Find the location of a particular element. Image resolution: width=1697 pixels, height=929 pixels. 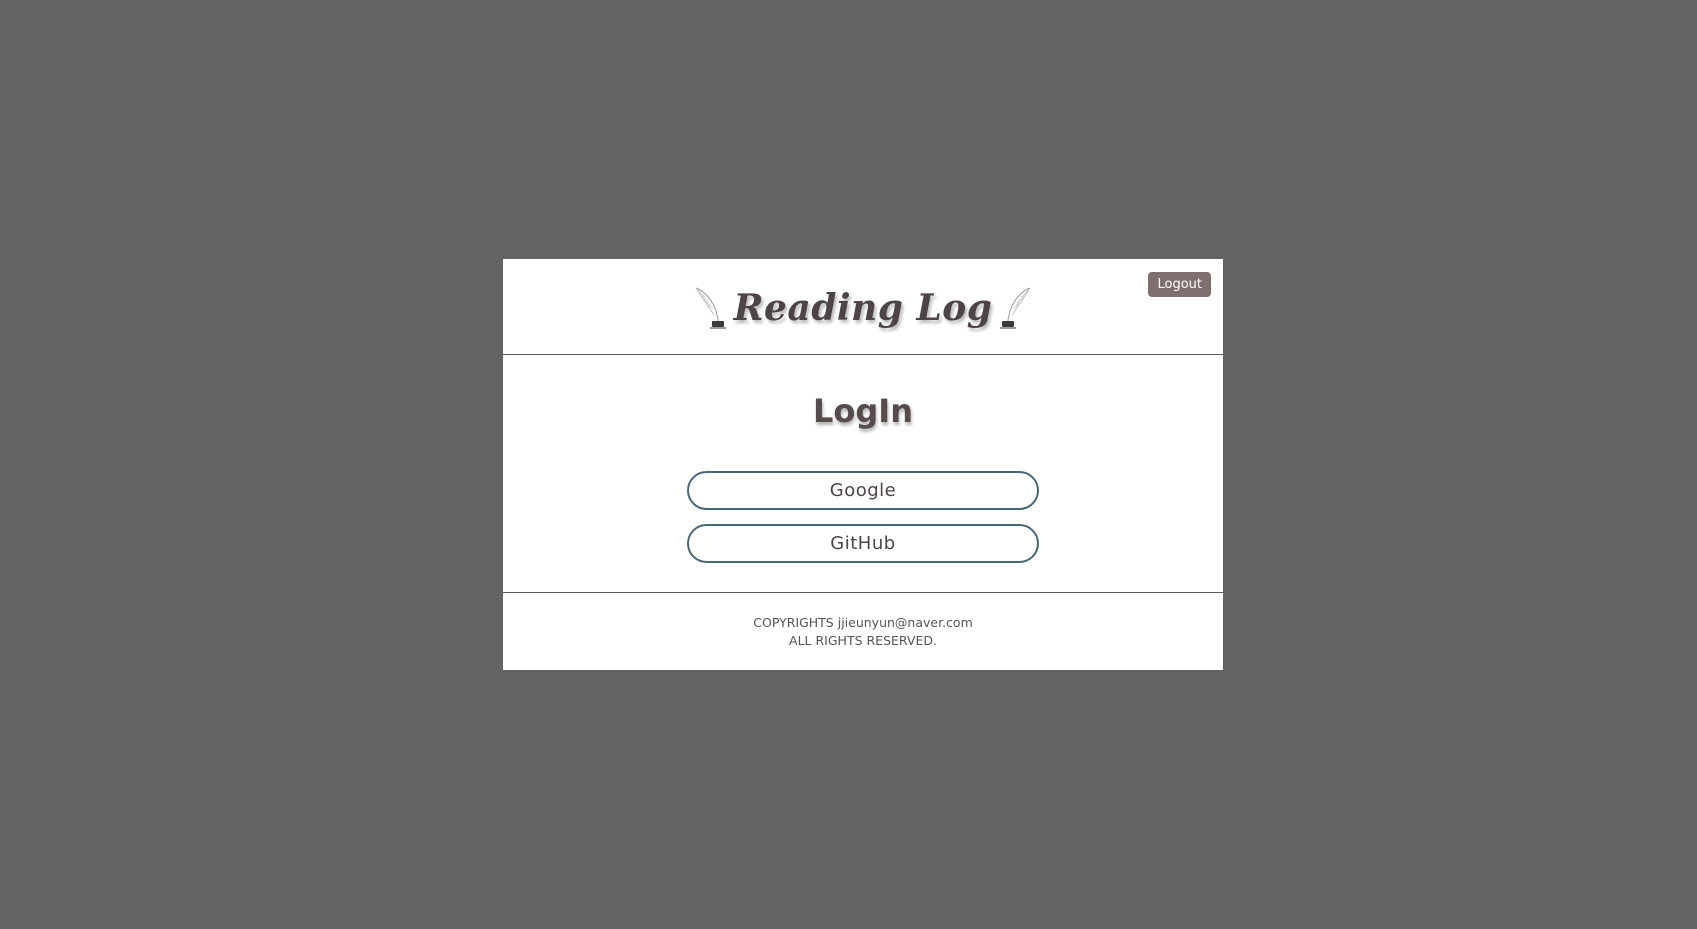

rights-reserved-text: ALL RIGHTS RESERVED. is located at coordinates (863, 640).